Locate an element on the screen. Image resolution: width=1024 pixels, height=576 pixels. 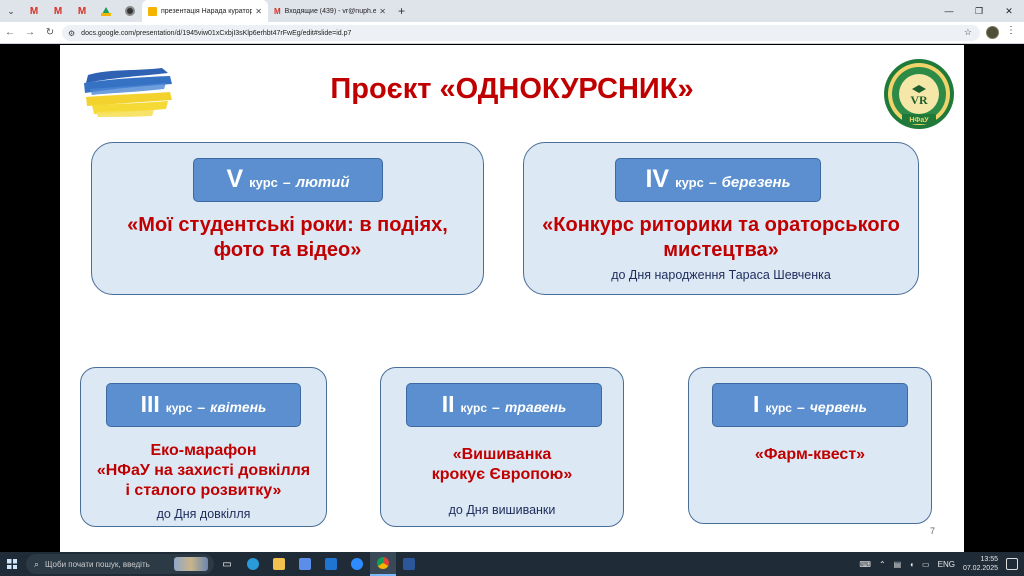
restore-button: ❐ is located at coordinates (979, 11).